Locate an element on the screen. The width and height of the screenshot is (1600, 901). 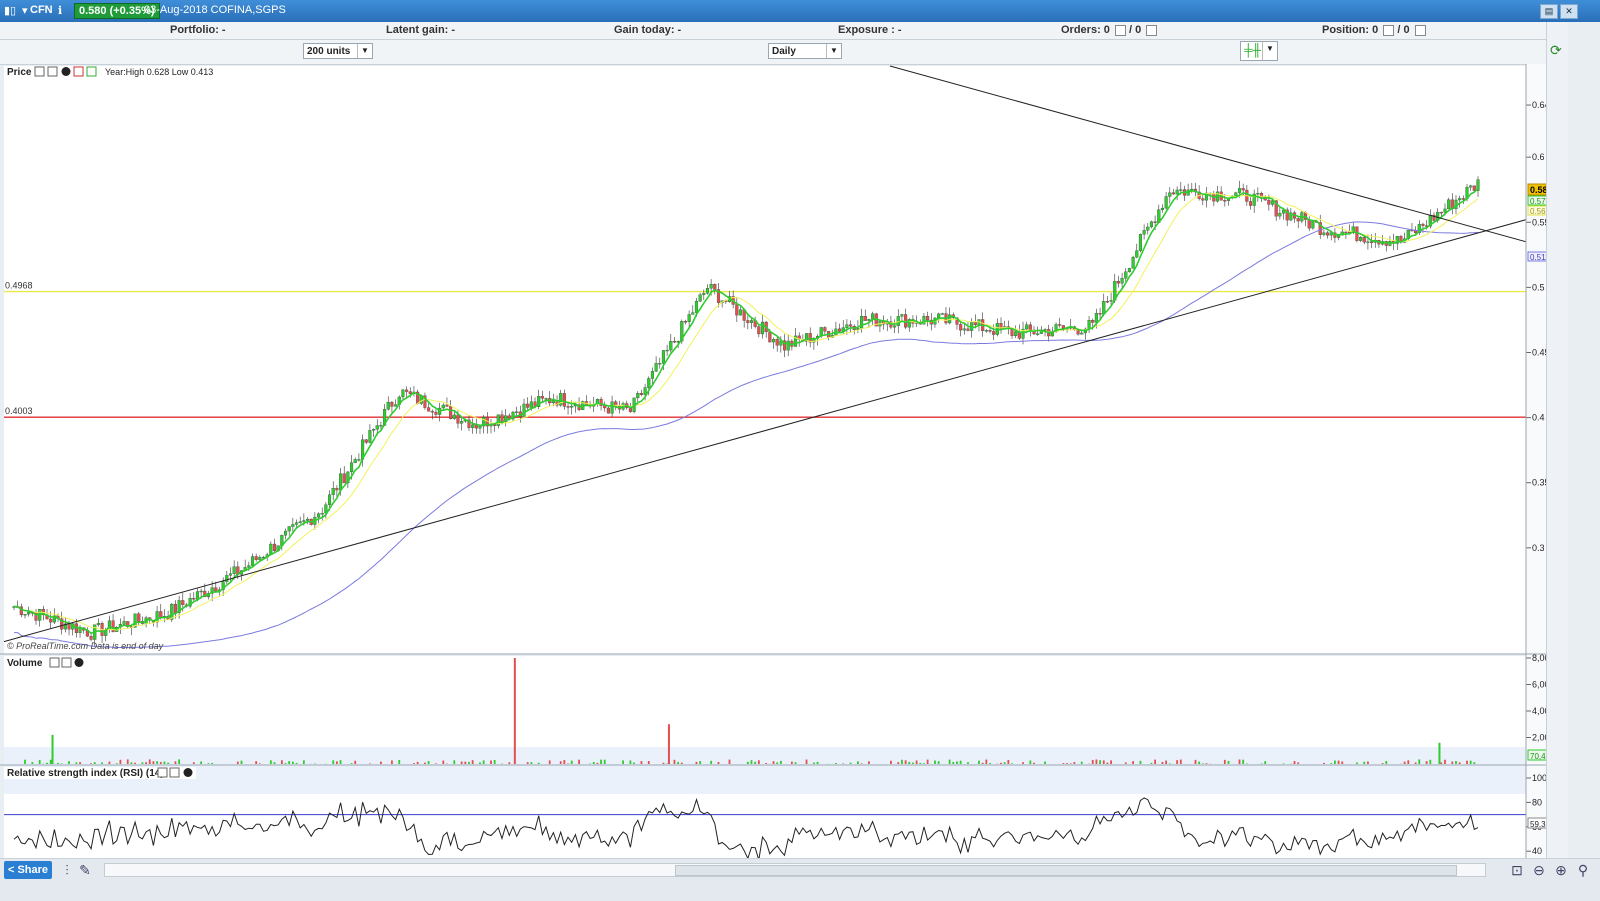
refresh-icon: ⟳ is located at coordinates (1556, 50).